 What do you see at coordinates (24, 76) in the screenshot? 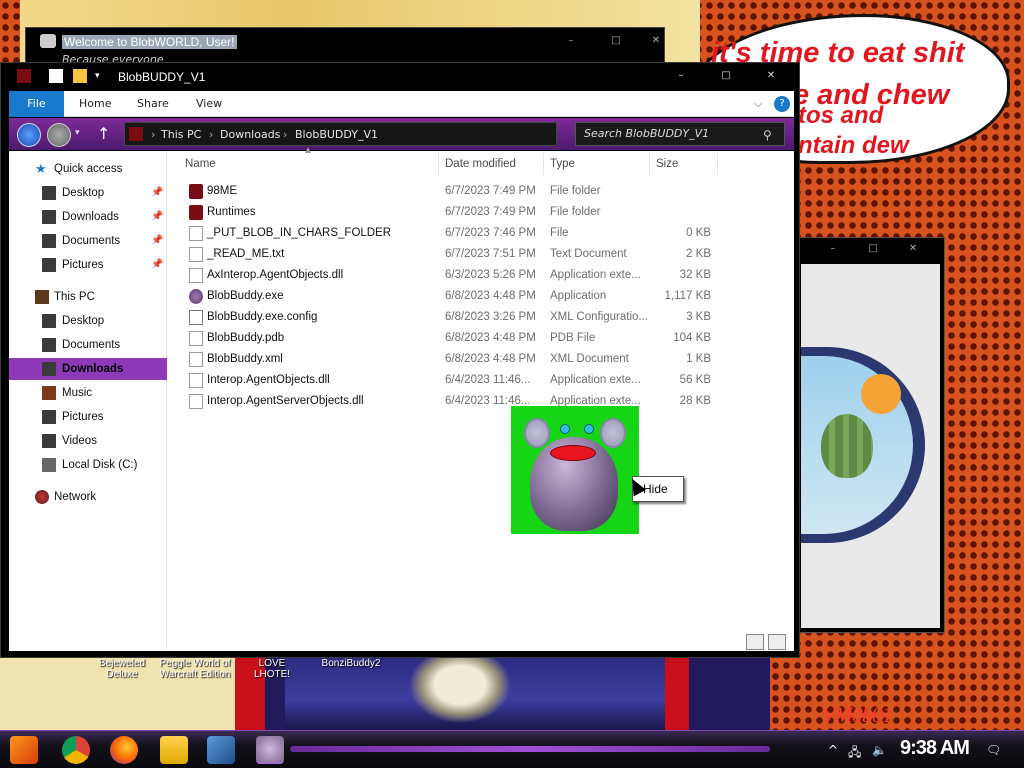
I see `folder-icon` at bounding box center [24, 76].